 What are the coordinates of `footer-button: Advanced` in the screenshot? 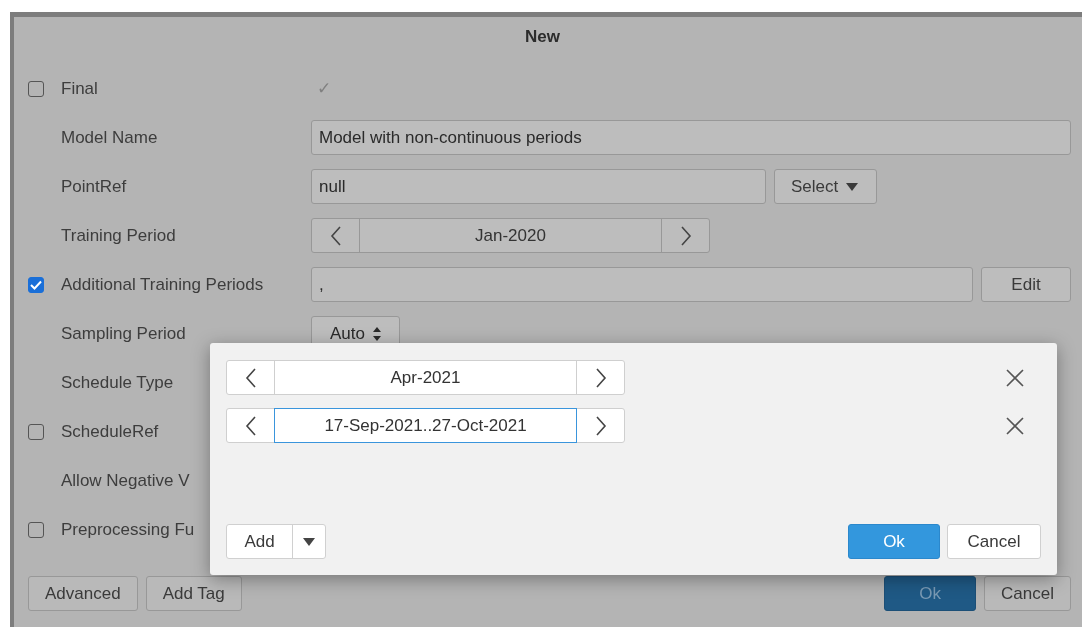 It's located at (83, 593).